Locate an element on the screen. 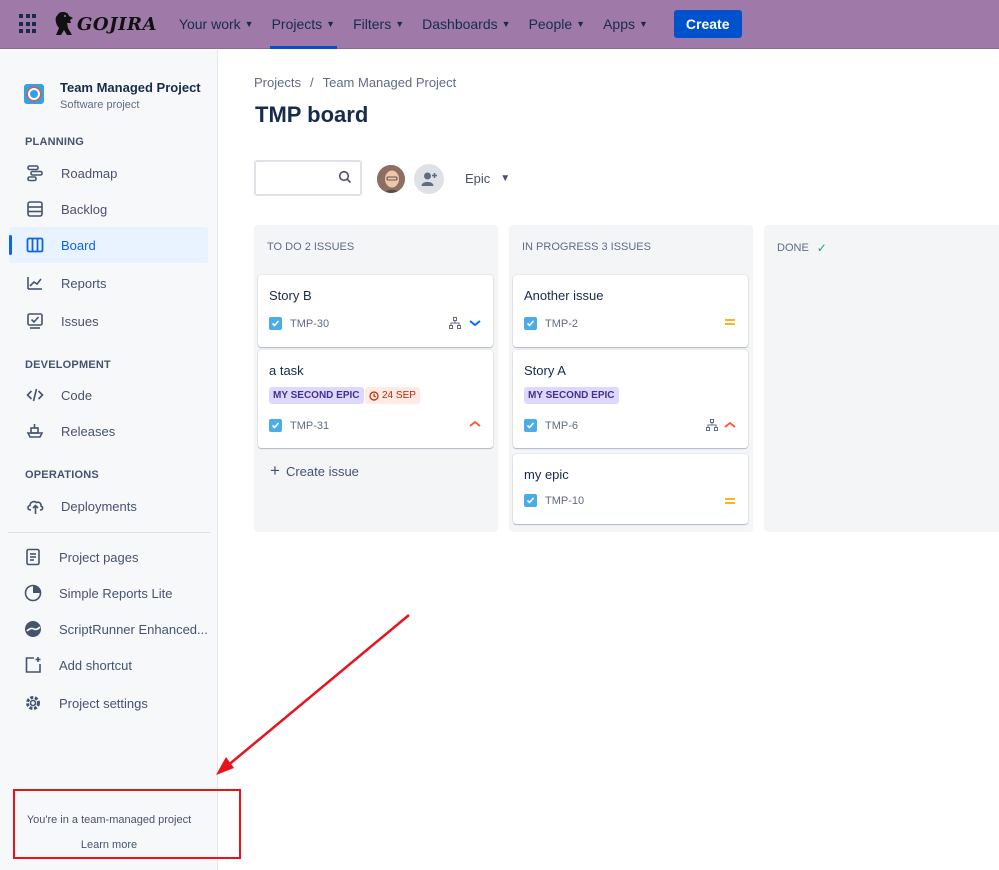 This screenshot has width=999, height=870. create-button: Create is located at coordinates (707, 24).